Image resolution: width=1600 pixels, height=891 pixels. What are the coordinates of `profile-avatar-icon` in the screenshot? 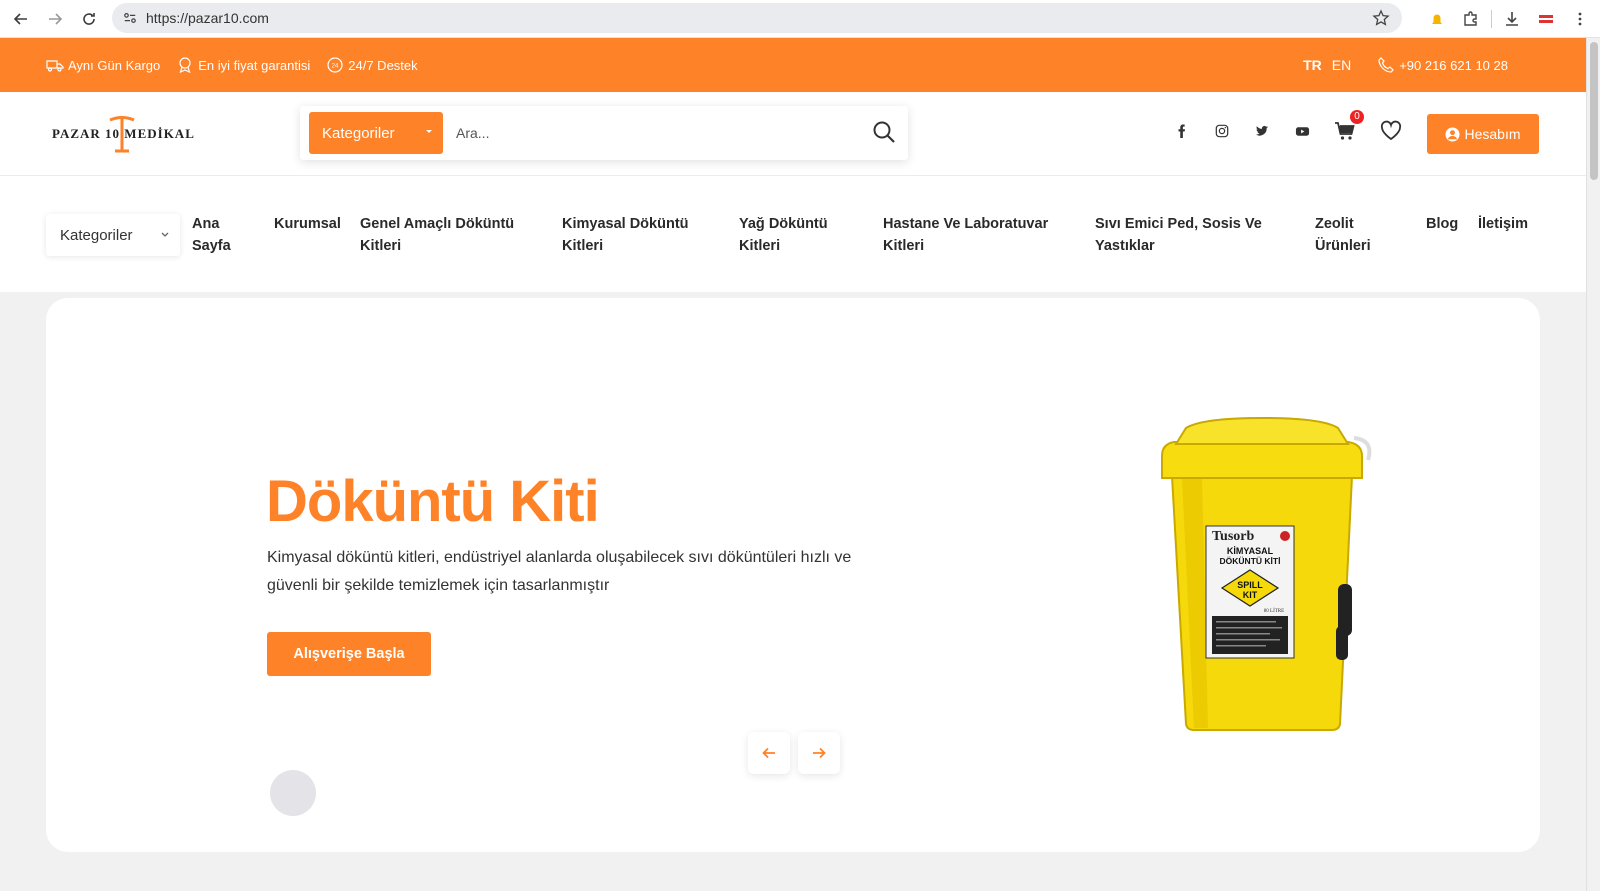 It's located at (1546, 19).